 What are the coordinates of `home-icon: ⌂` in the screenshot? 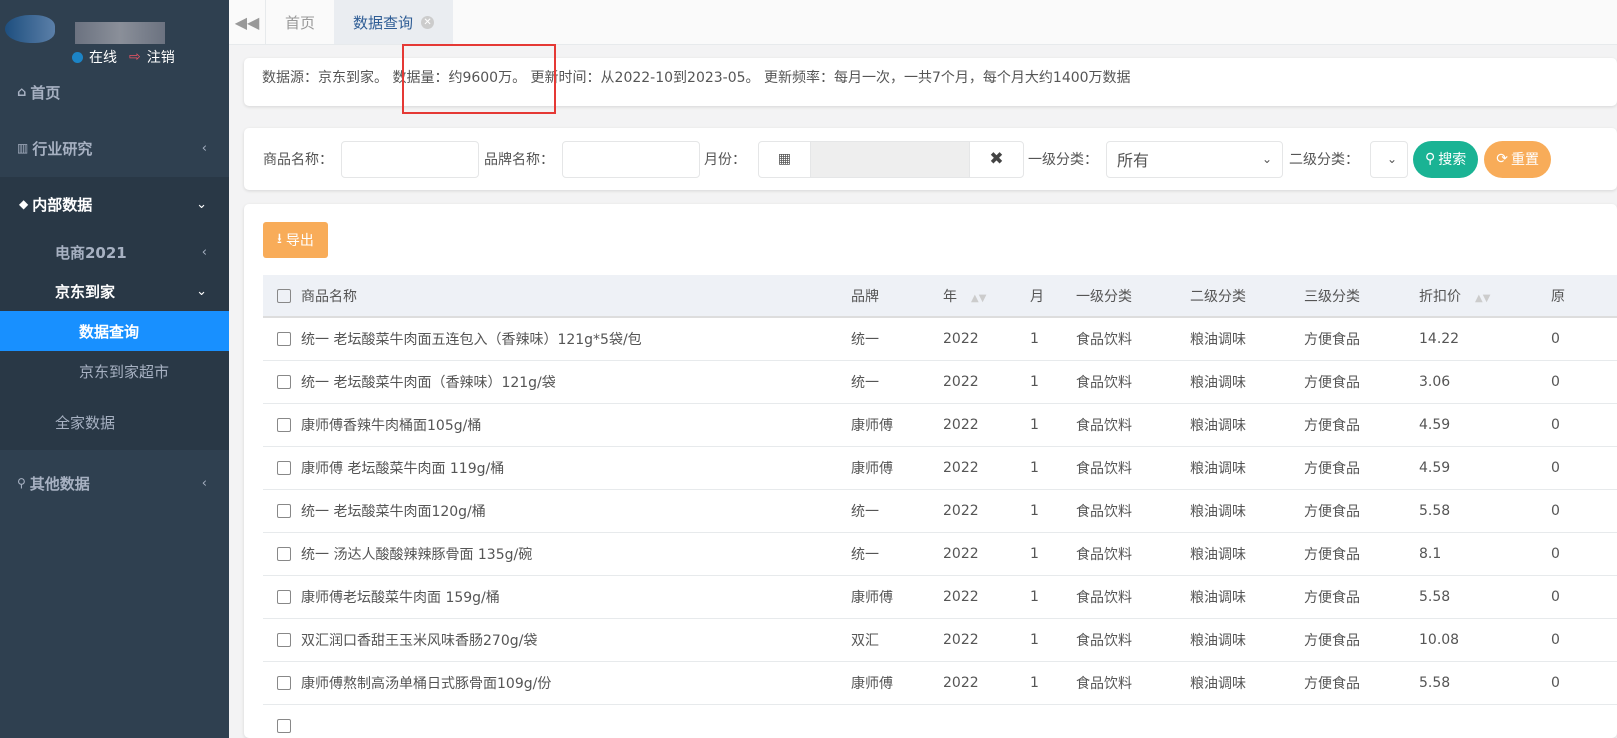 It's located at (22, 92).